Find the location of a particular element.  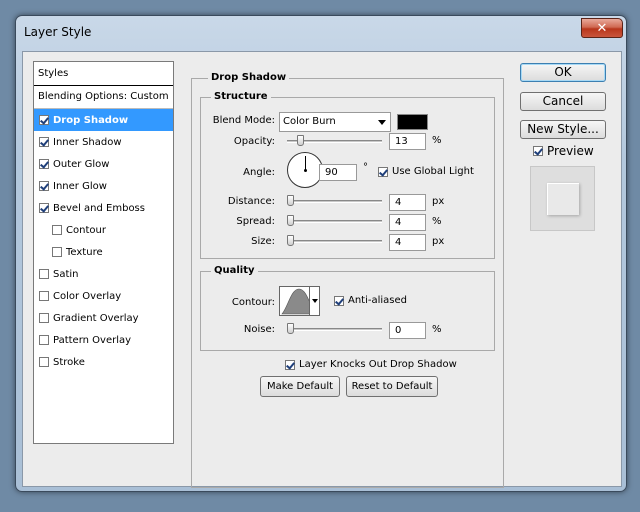

angle-center is located at coordinates (305, 170).